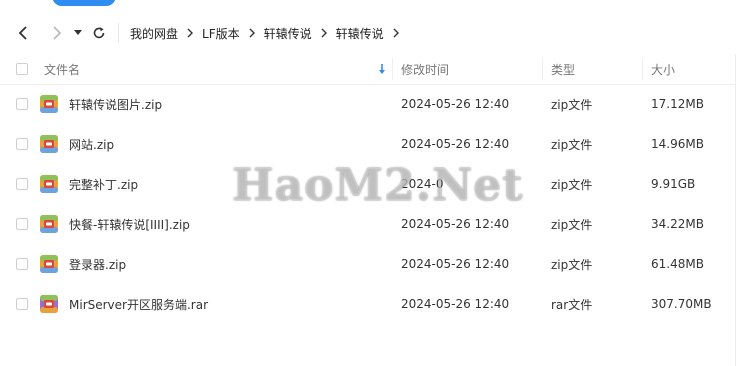 Image resolution: width=755 pixels, height=366 pixels. I want to click on refresh-button, so click(99, 33).